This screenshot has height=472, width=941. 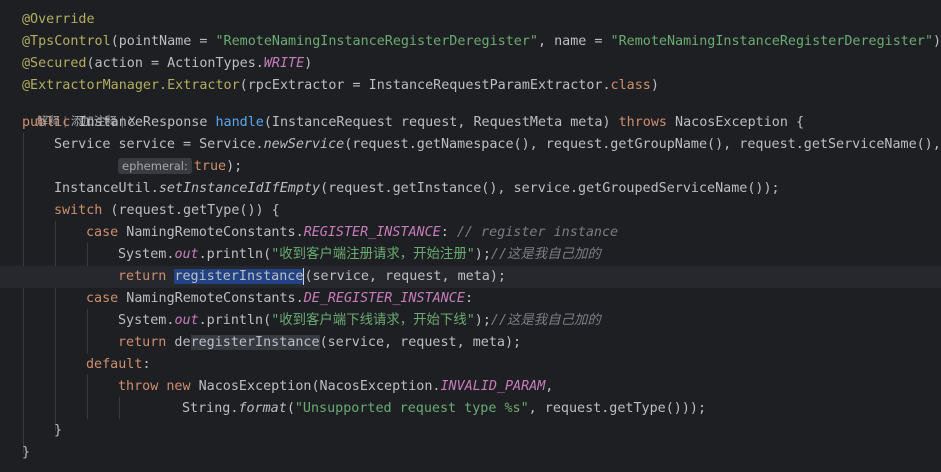 What do you see at coordinates (470, 365) in the screenshot?
I see `code-line-16: default:` at bounding box center [470, 365].